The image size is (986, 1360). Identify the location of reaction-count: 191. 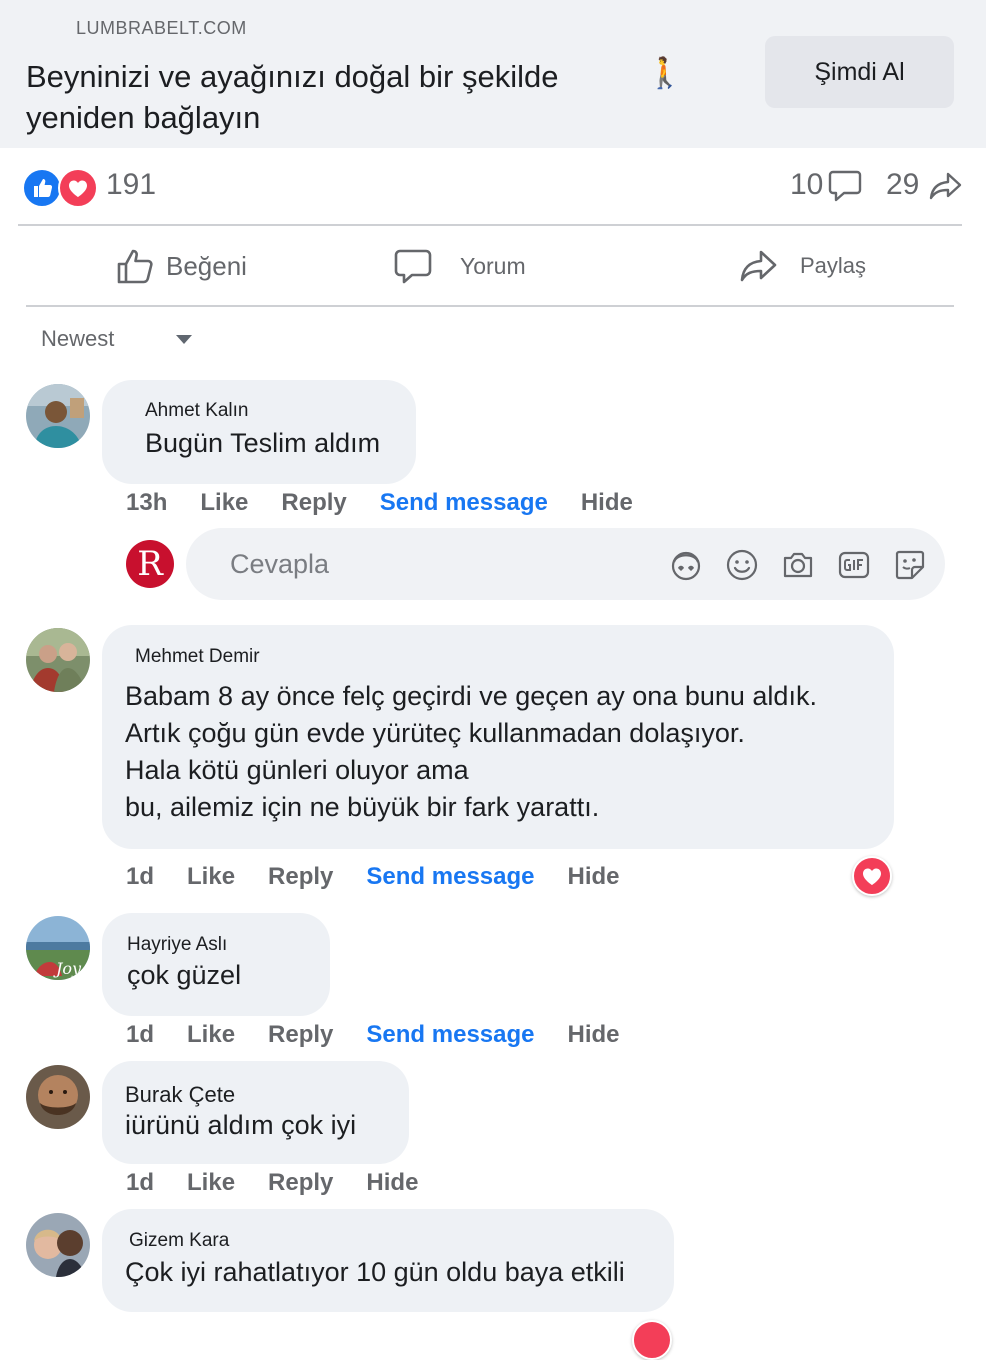
(131, 185).